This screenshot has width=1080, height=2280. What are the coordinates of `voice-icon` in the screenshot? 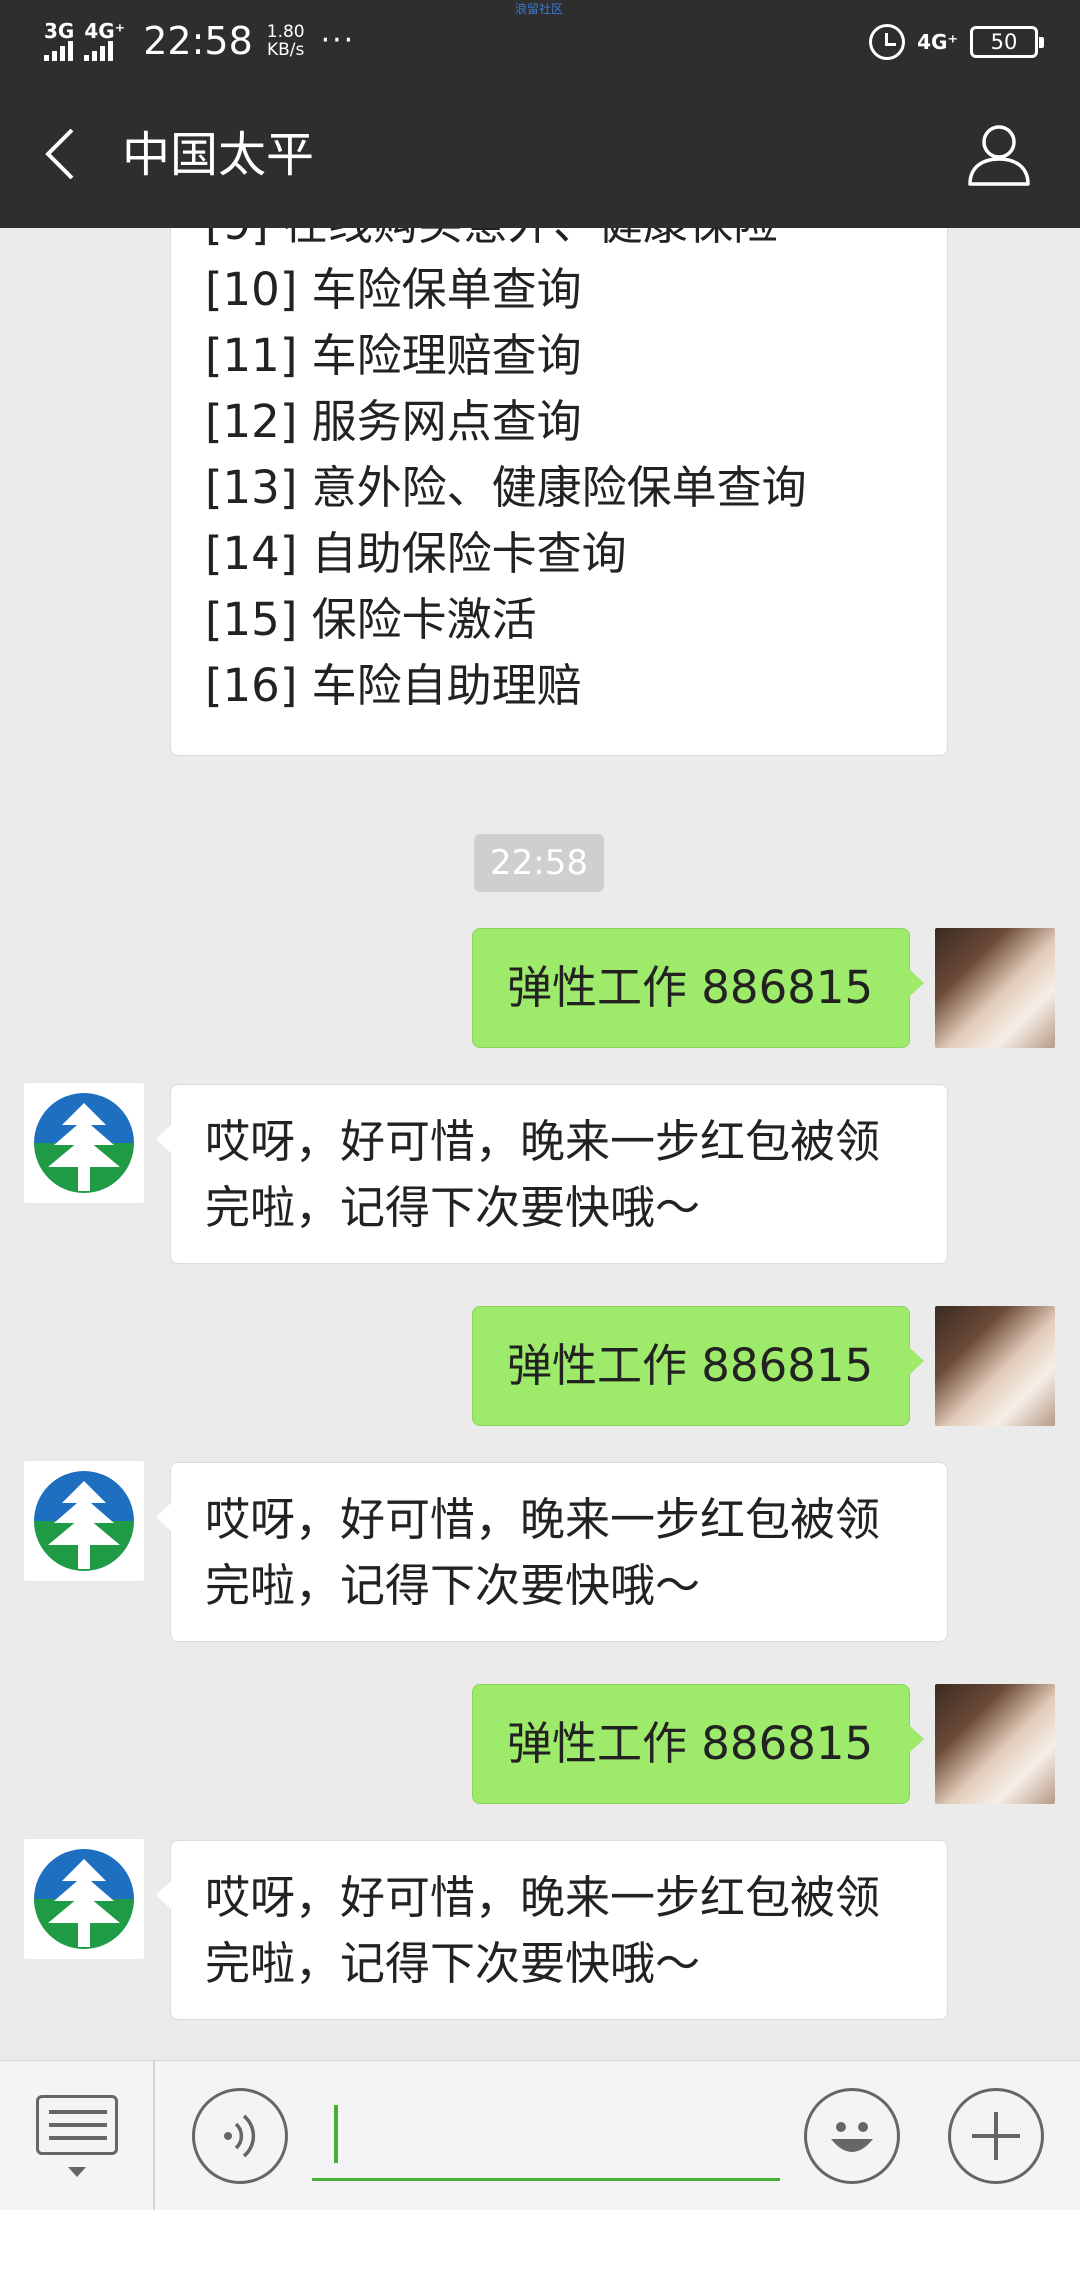 It's located at (240, 2136).